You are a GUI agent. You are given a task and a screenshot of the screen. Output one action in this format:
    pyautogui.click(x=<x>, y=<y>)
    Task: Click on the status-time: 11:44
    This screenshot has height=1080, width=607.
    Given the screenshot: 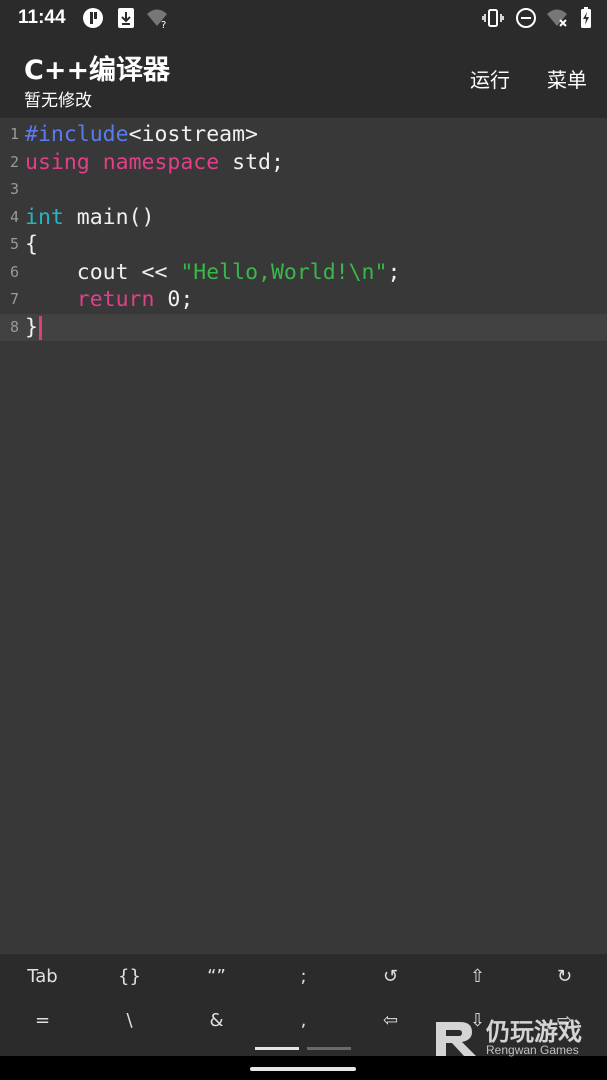 What is the action you would take?
    pyautogui.click(x=42, y=17)
    